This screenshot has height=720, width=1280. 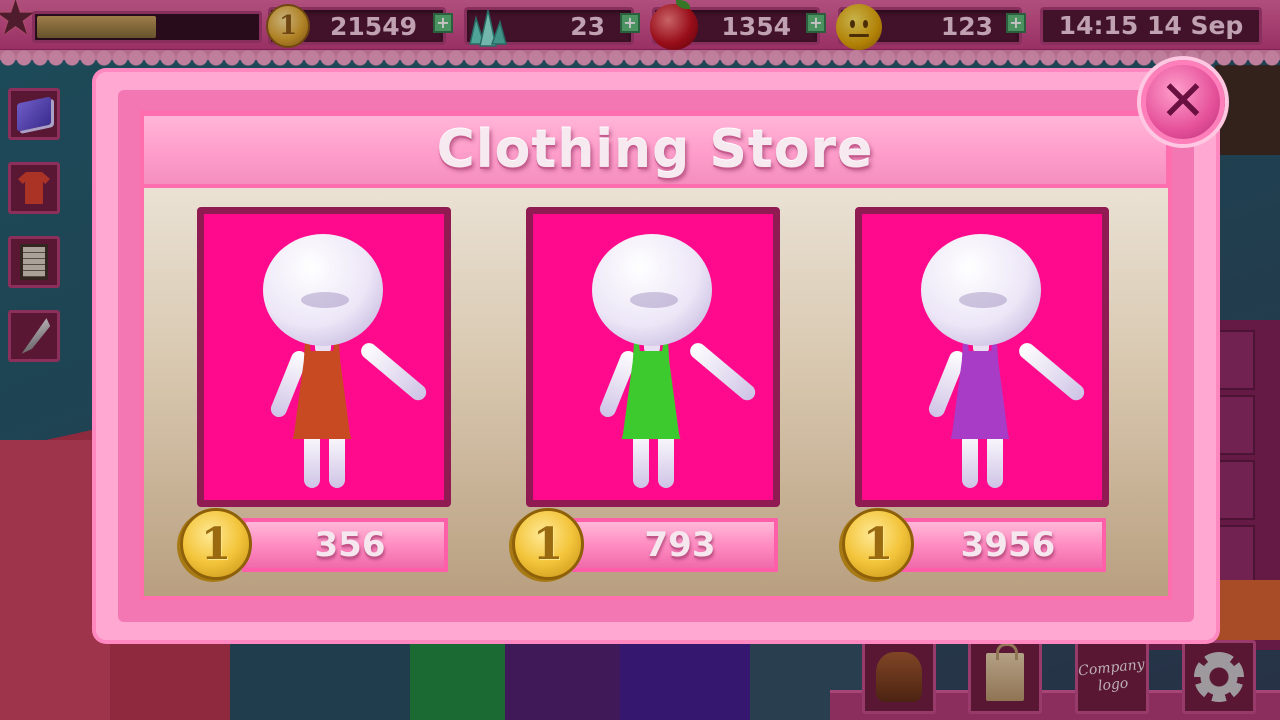 What do you see at coordinates (1008, 545) in the screenshot?
I see `item-price: 3956` at bounding box center [1008, 545].